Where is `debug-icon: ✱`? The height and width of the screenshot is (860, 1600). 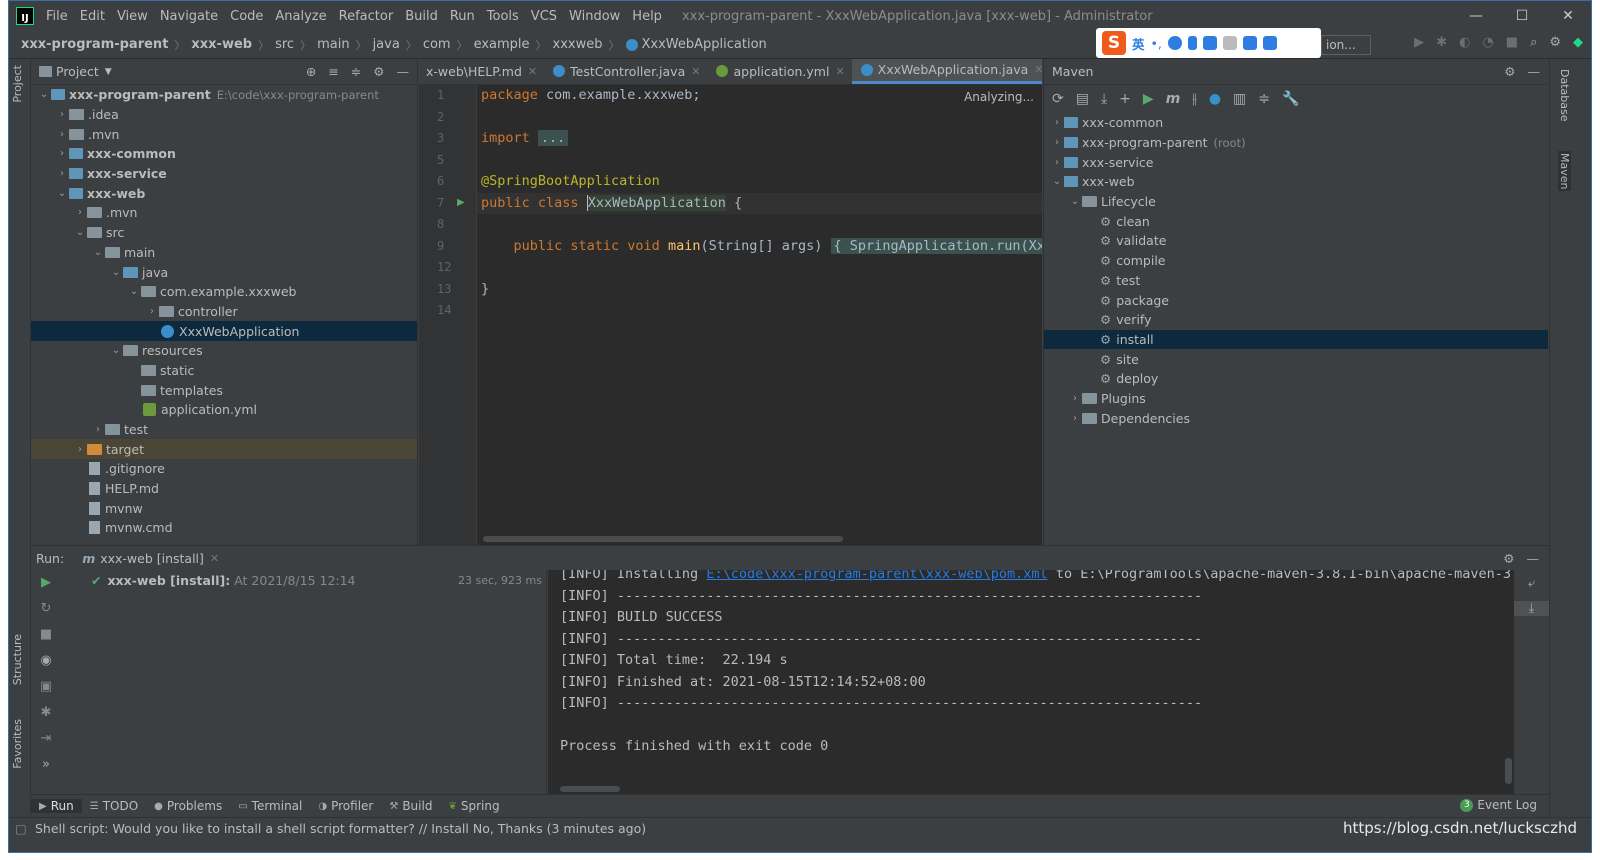
debug-icon: ✱ is located at coordinates (1441, 42).